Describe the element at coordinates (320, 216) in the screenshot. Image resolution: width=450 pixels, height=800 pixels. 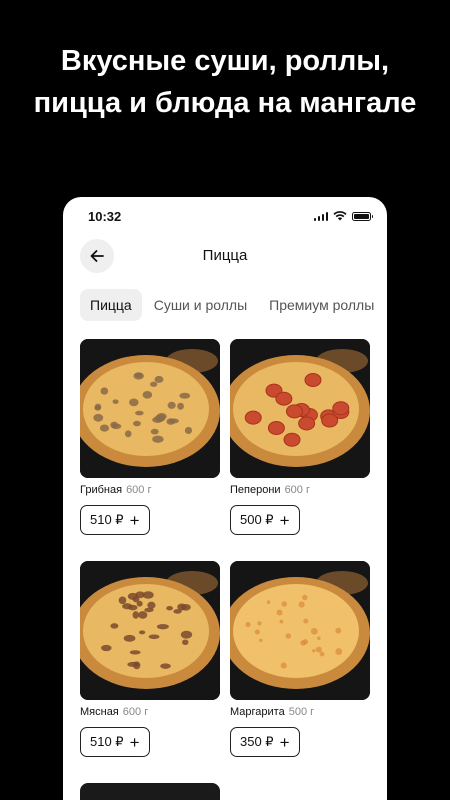
I see `signal-icon` at that location.